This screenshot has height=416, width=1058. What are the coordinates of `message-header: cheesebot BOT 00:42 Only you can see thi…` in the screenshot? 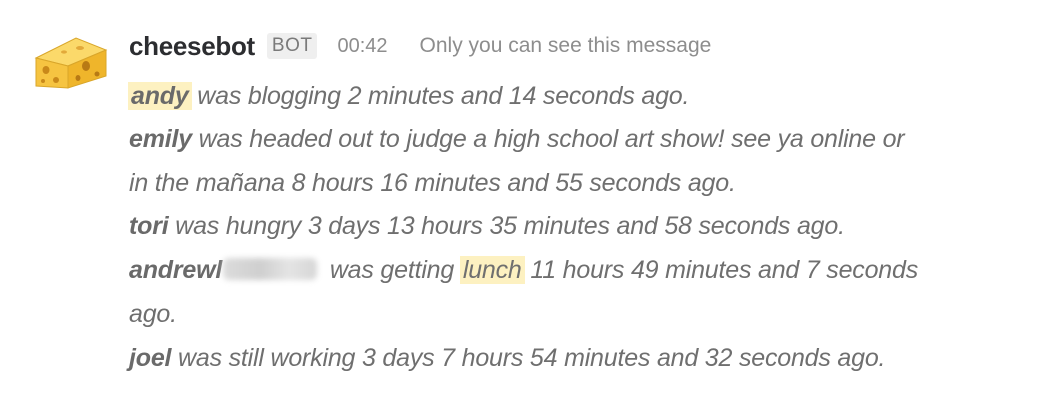 It's located at (420, 46).